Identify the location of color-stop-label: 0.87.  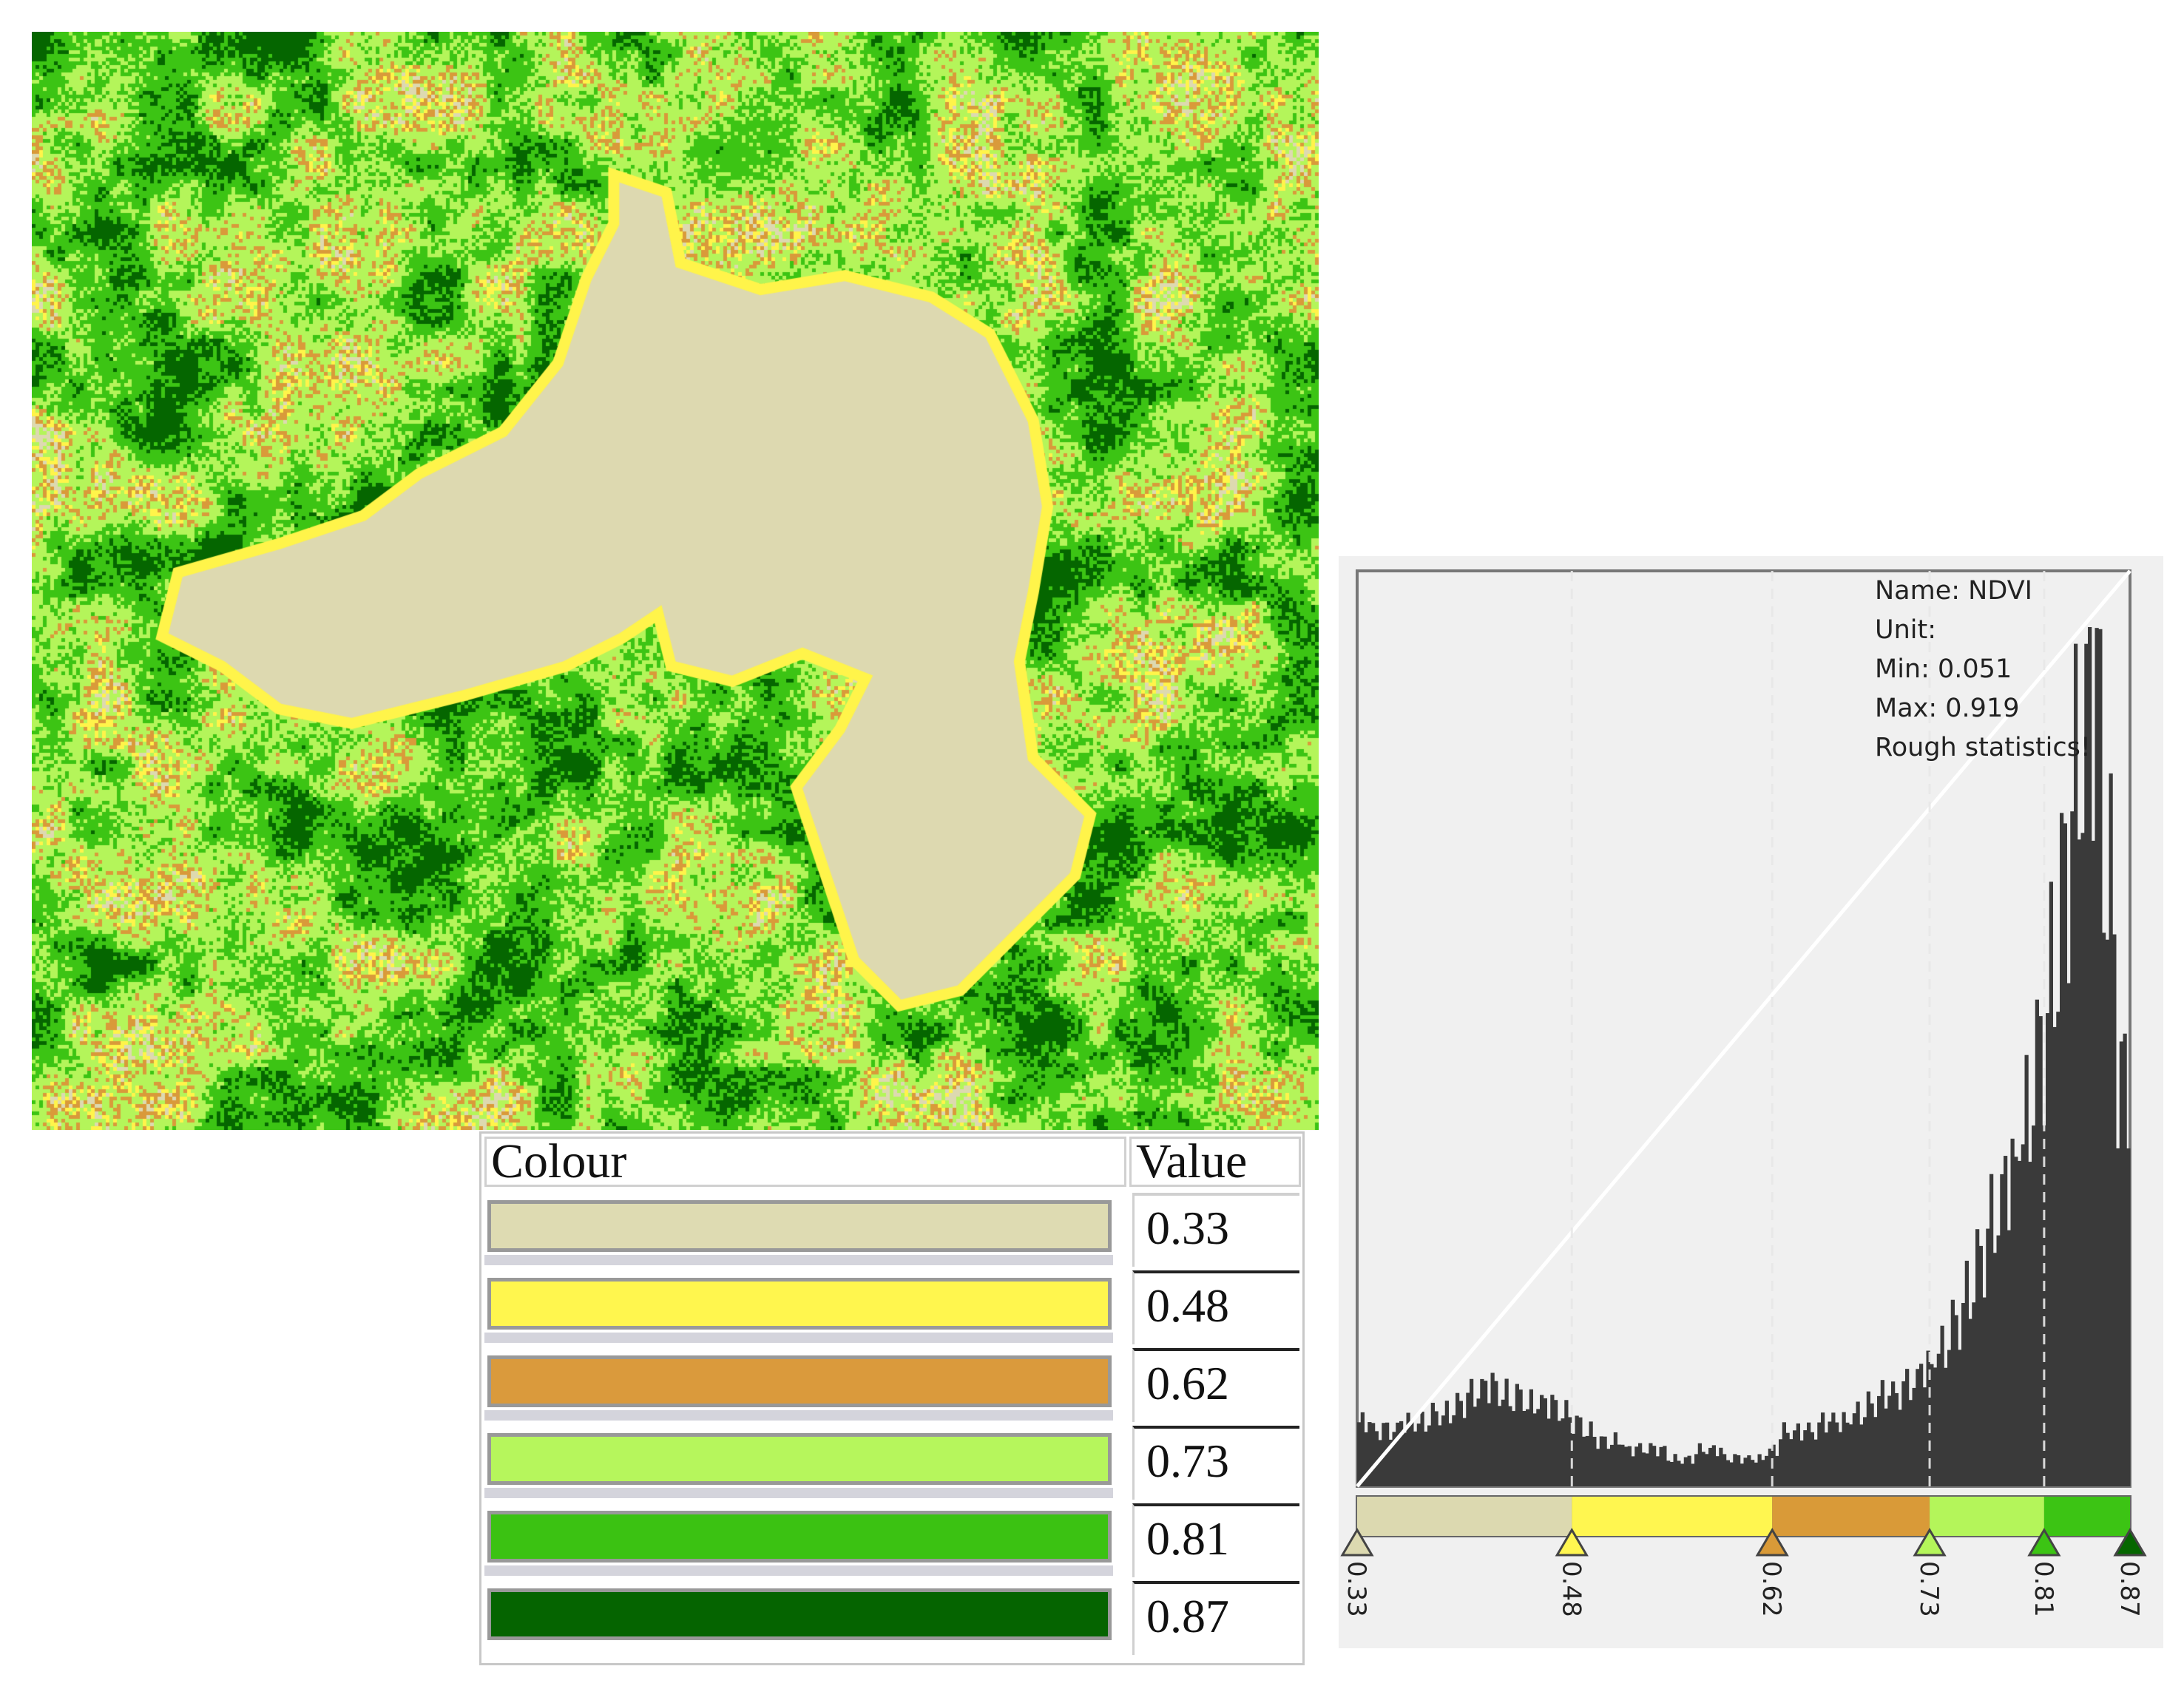
(2129, 1589).